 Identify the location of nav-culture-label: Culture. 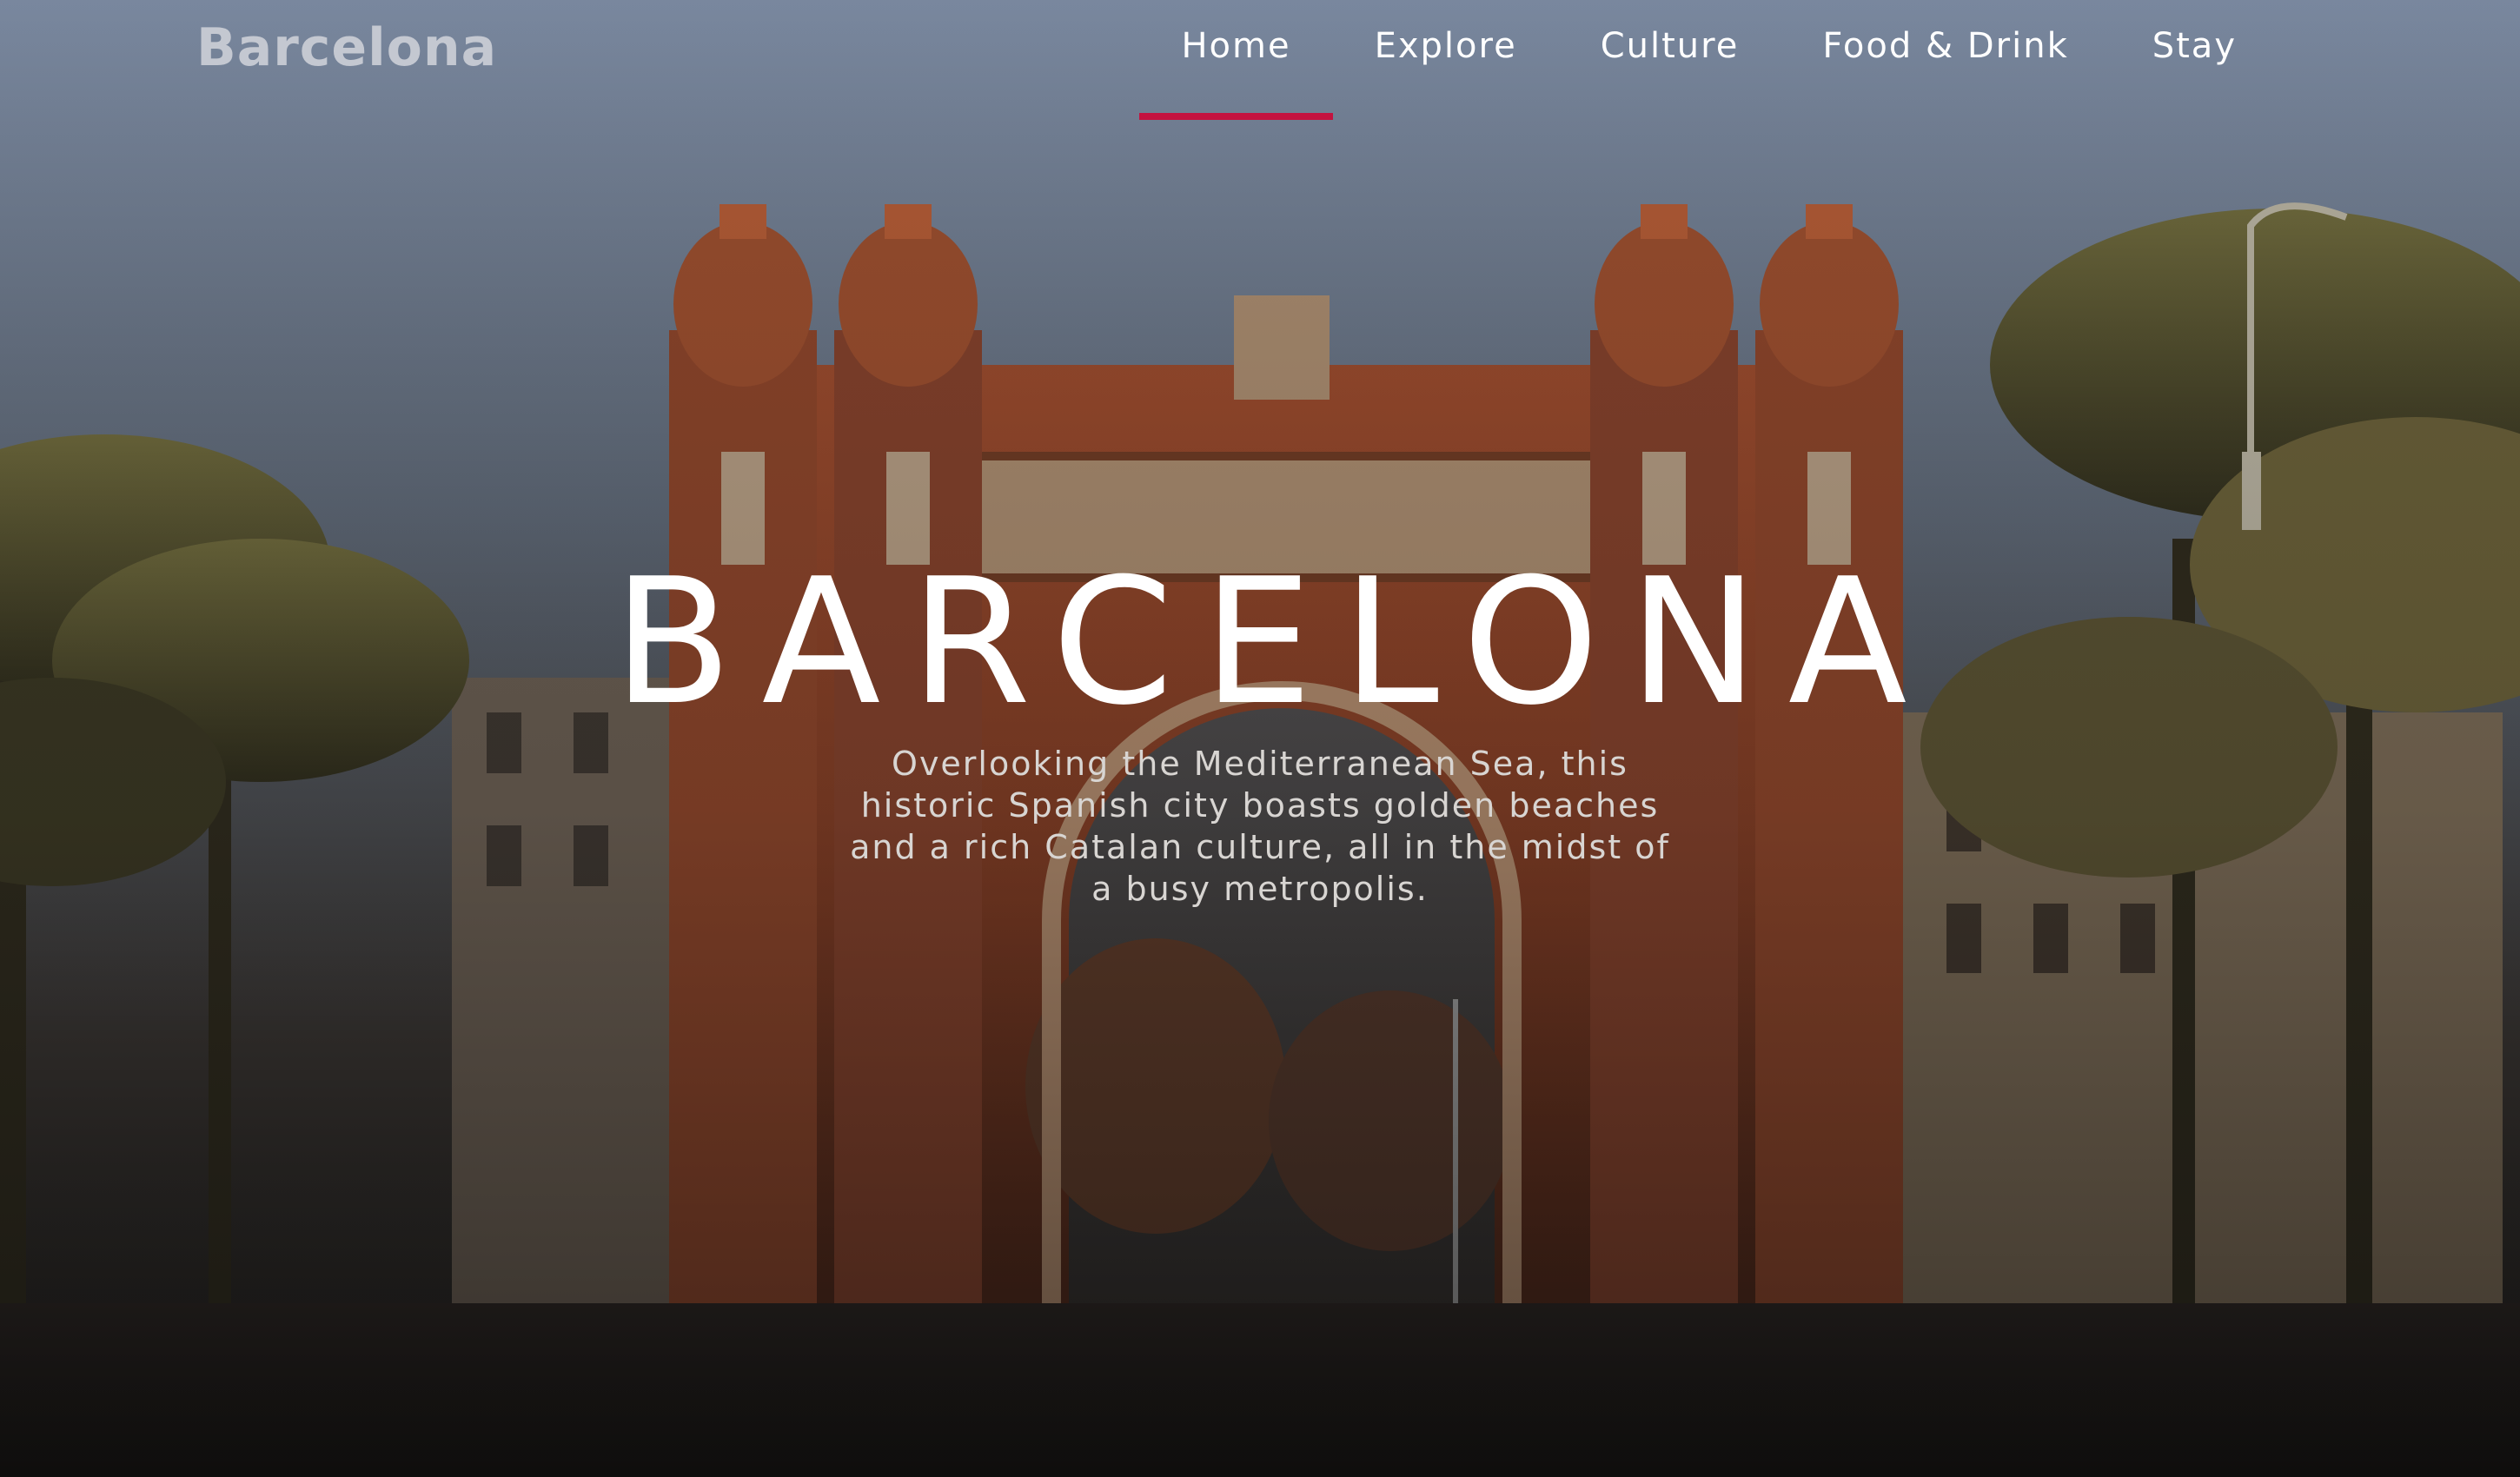
(1670, 46).